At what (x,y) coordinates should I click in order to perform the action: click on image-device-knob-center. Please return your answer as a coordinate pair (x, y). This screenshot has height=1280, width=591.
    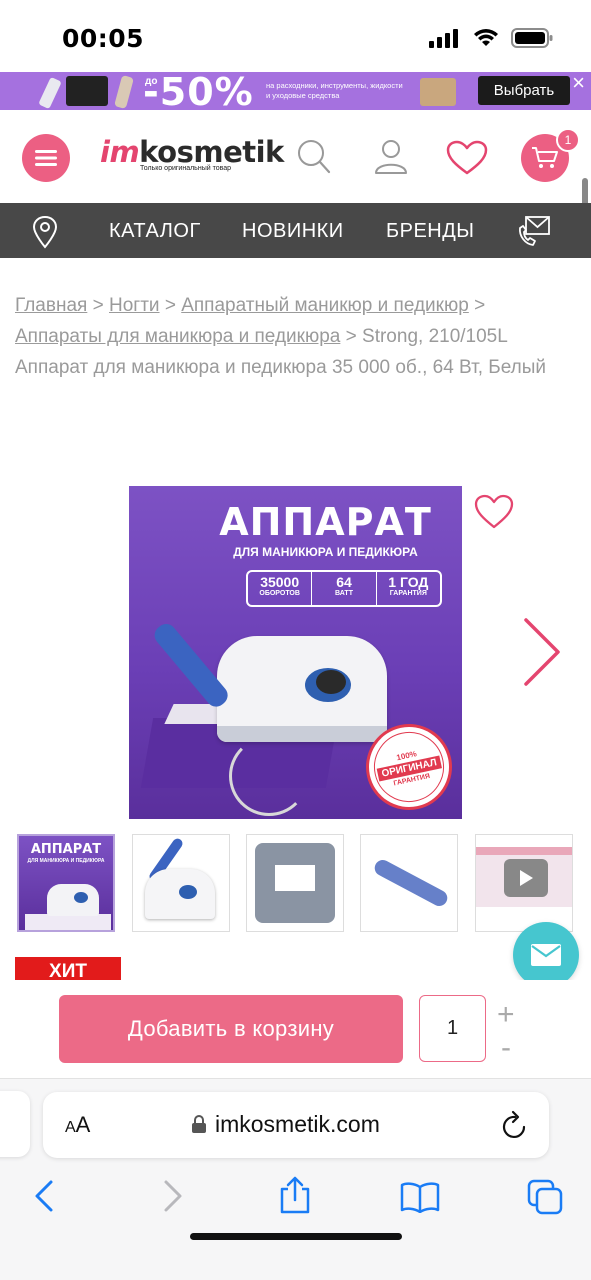
    Looking at the image, I should click on (331, 682).